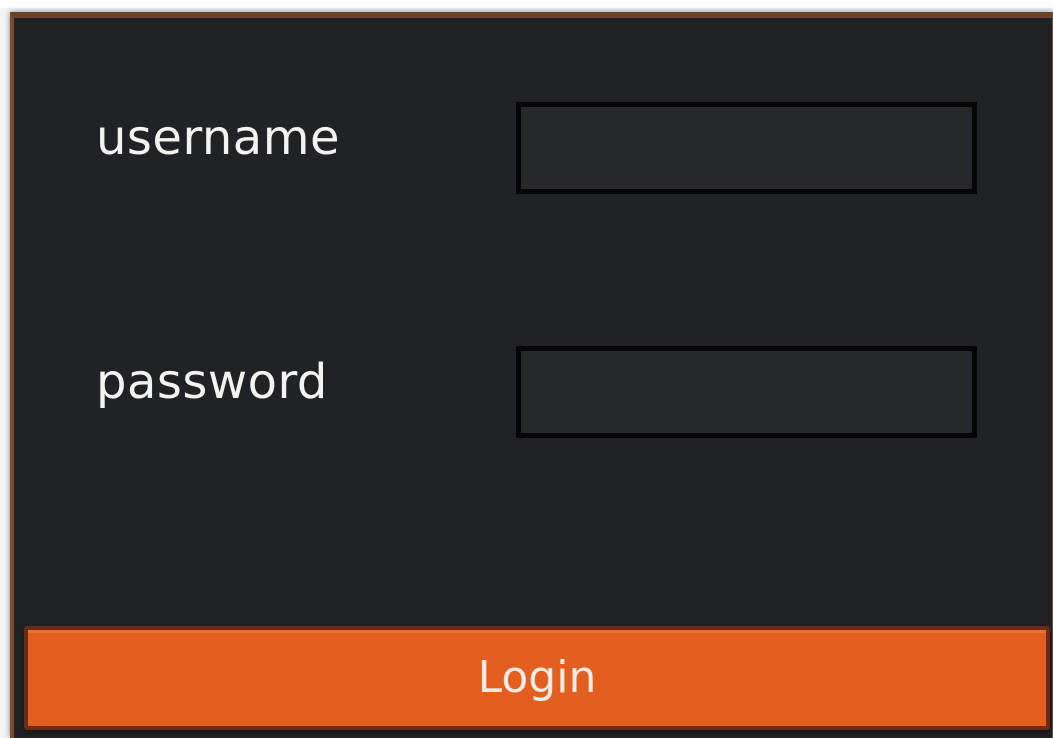 The image size is (1053, 738). Describe the element at coordinates (746, 392) in the screenshot. I see `password-input` at that location.